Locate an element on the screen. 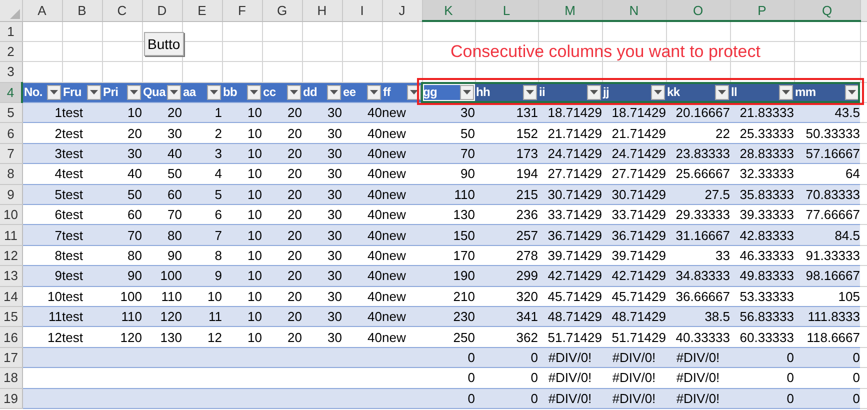  column-header: A is located at coordinates (42, 10).